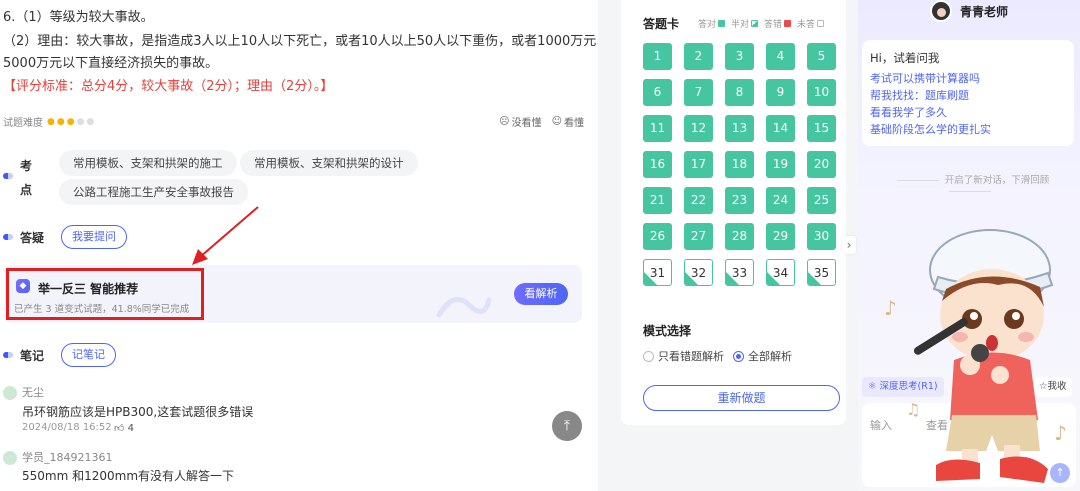 This screenshot has height=491, width=1080. I want to click on question-number-cell: 14, so click(780, 128).